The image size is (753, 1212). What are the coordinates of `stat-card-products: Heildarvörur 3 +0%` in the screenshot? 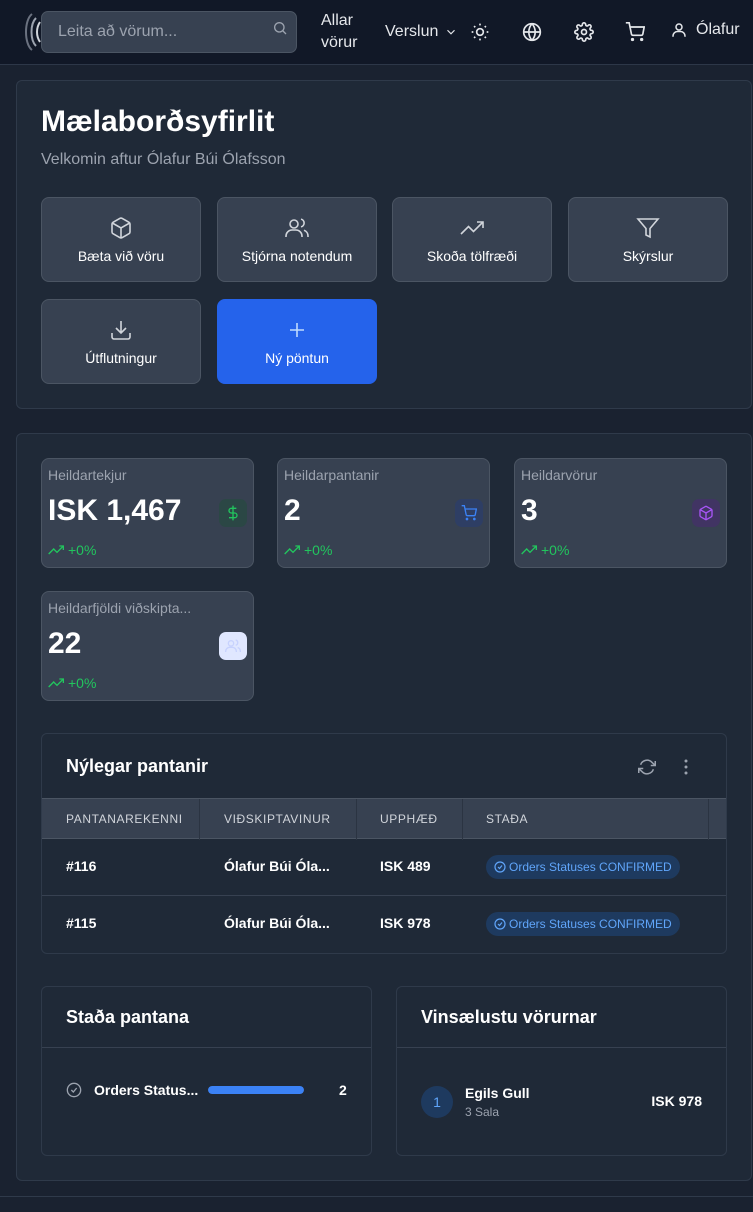 It's located at (620, 513).